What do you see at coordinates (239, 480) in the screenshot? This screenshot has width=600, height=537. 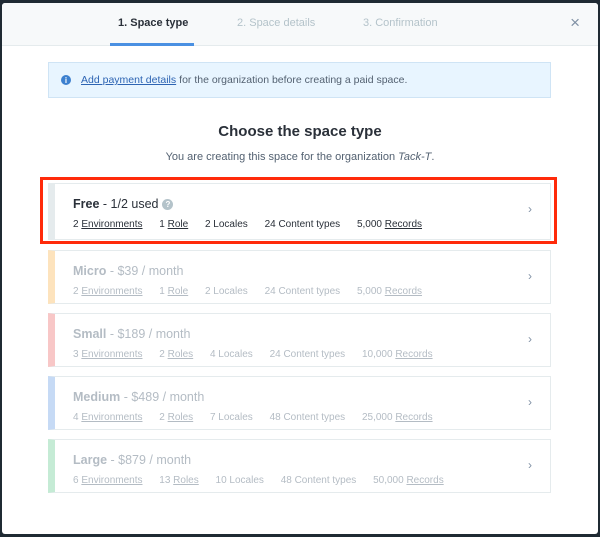 I see `locales: 10 Locales` at bounding box center [239, 480].